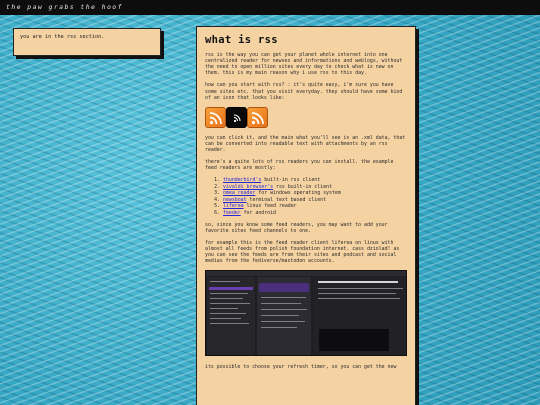 Image resolution: width=540 pixels, height=405 pixels. I want to click on list-item: omea reader for windows operating system, so click(315, 193).